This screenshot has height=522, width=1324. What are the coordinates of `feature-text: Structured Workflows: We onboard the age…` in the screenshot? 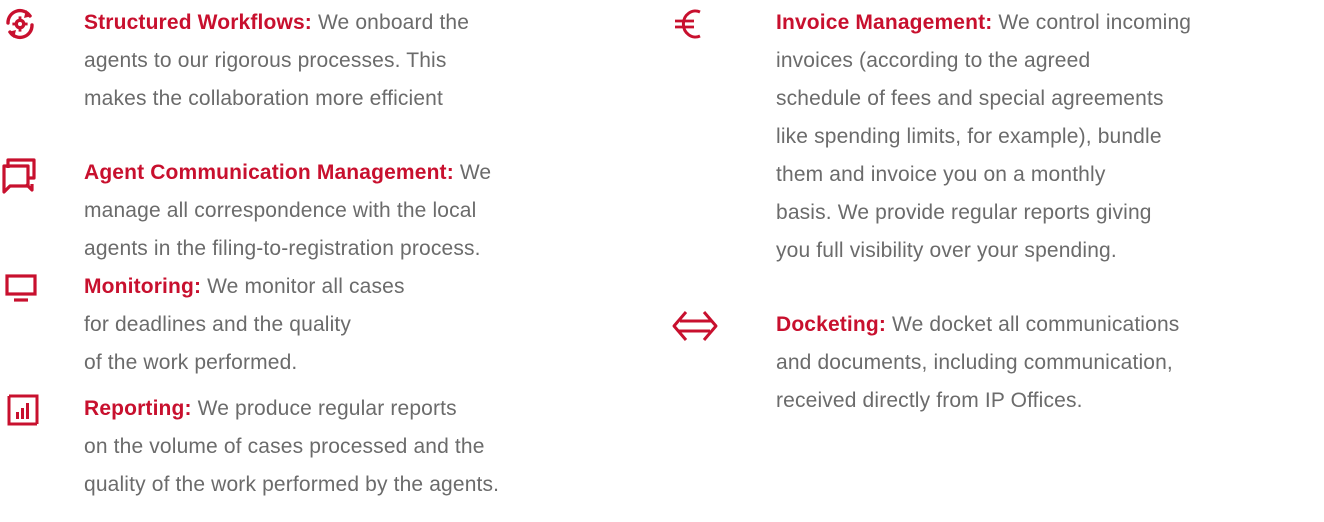 It's located at (369, 61).